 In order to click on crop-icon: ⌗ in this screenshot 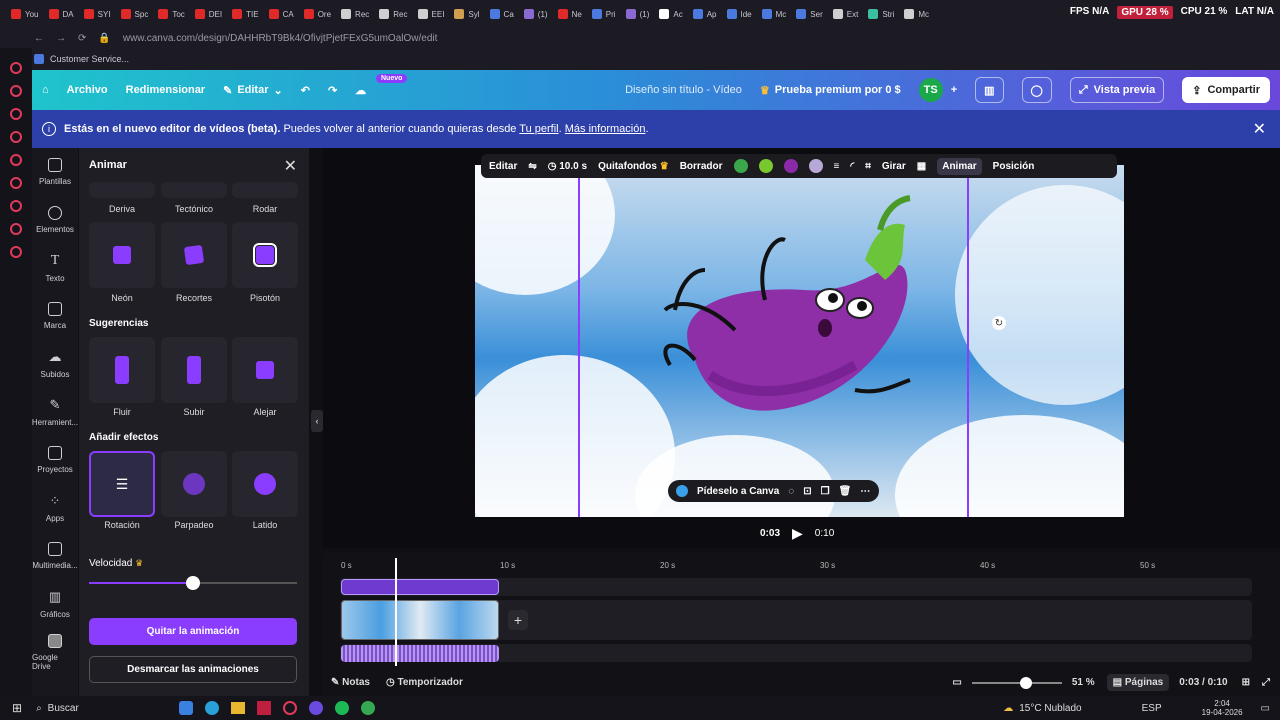, I will do `click(868, 166)`.